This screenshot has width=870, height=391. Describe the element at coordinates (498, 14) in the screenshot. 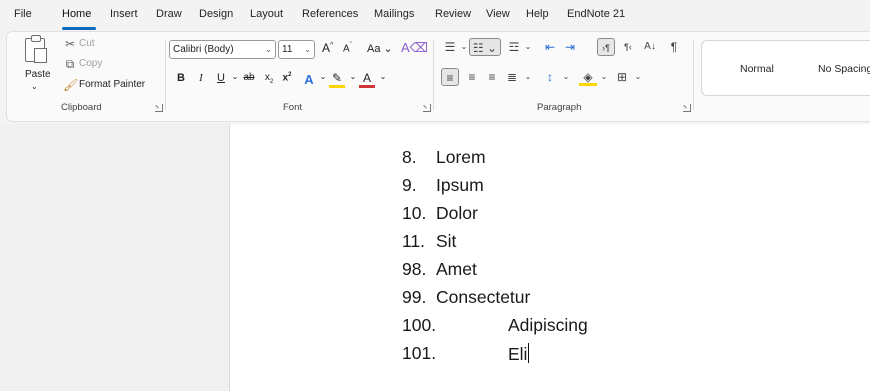

I see `tab-view: View` at that location.